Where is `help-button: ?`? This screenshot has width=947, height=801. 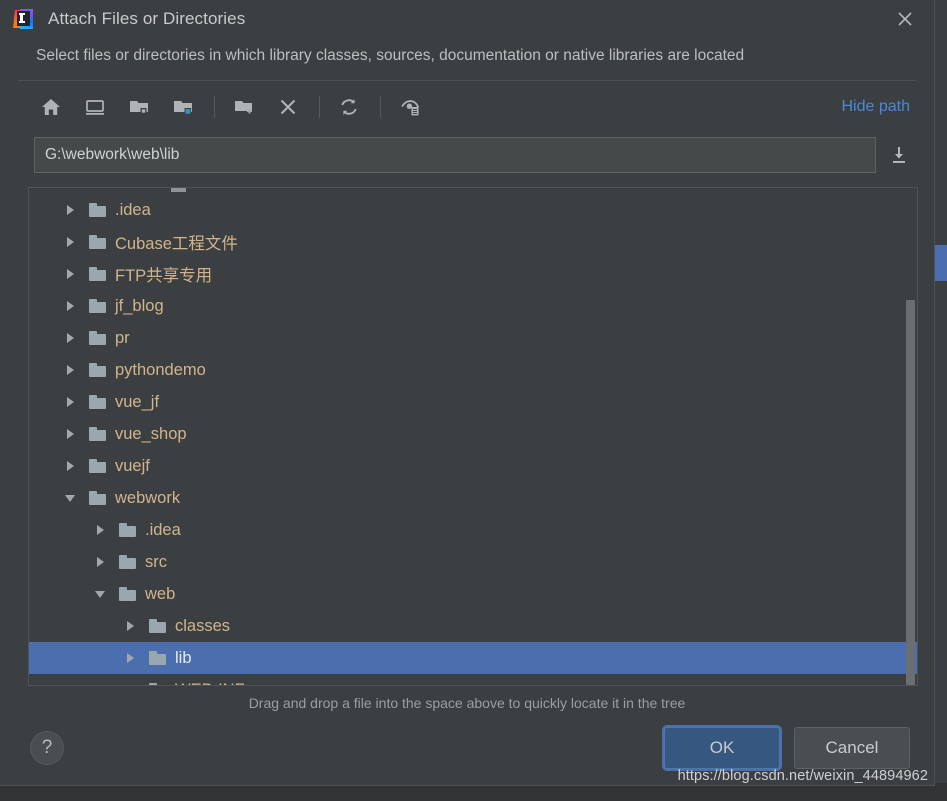
help-button: ? is located at coordinates (47, 748).